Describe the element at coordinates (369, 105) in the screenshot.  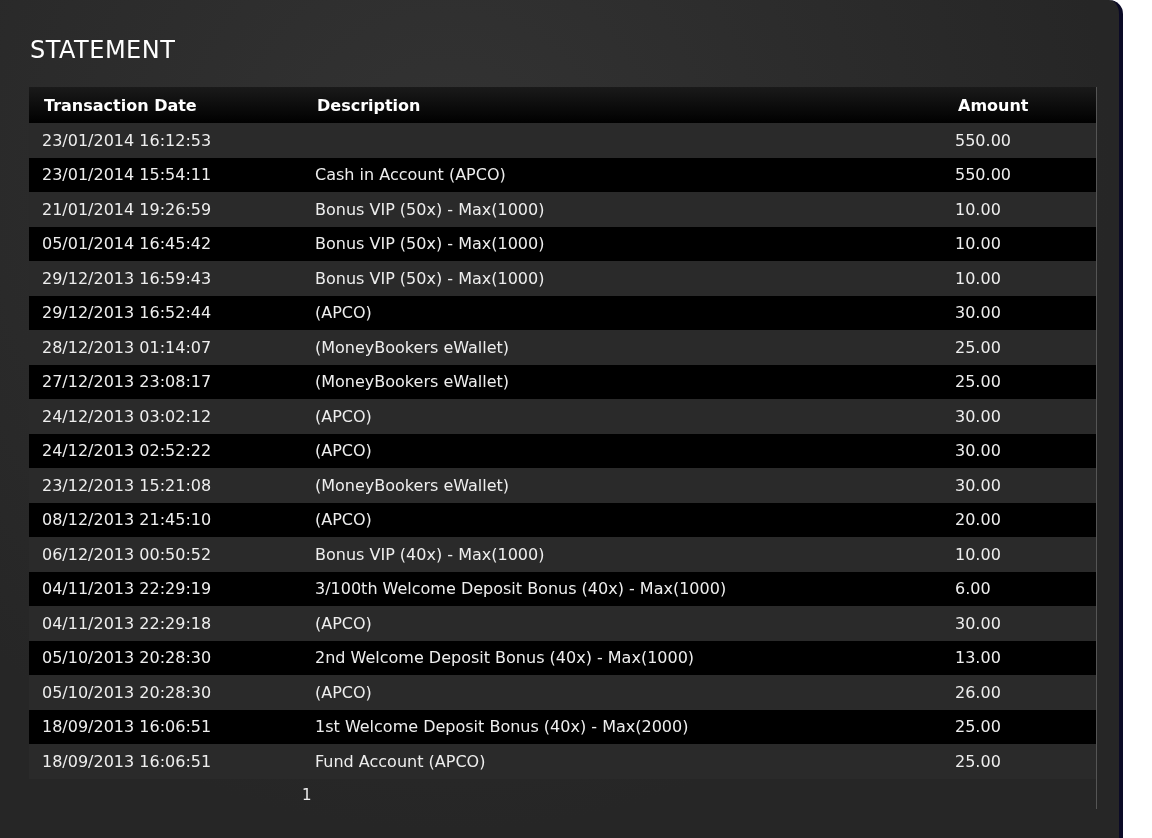
I see `column-header: Description` at that location.